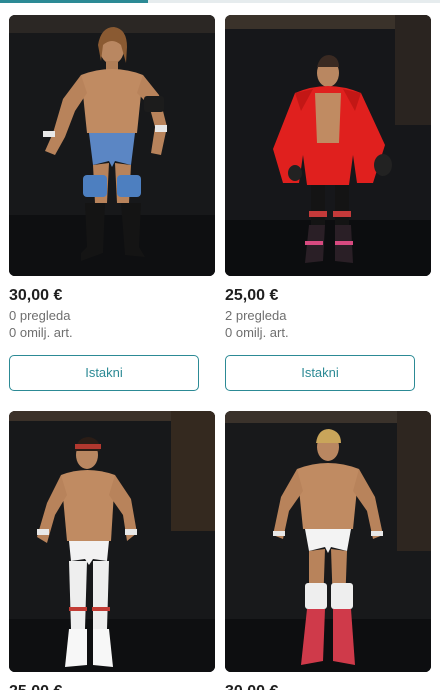 The height and width of the screenshot is (690, 440). Describe the element at coordinates (40, 315) in the screenshot. I see `listing-views: 0 pregleda` at that location.